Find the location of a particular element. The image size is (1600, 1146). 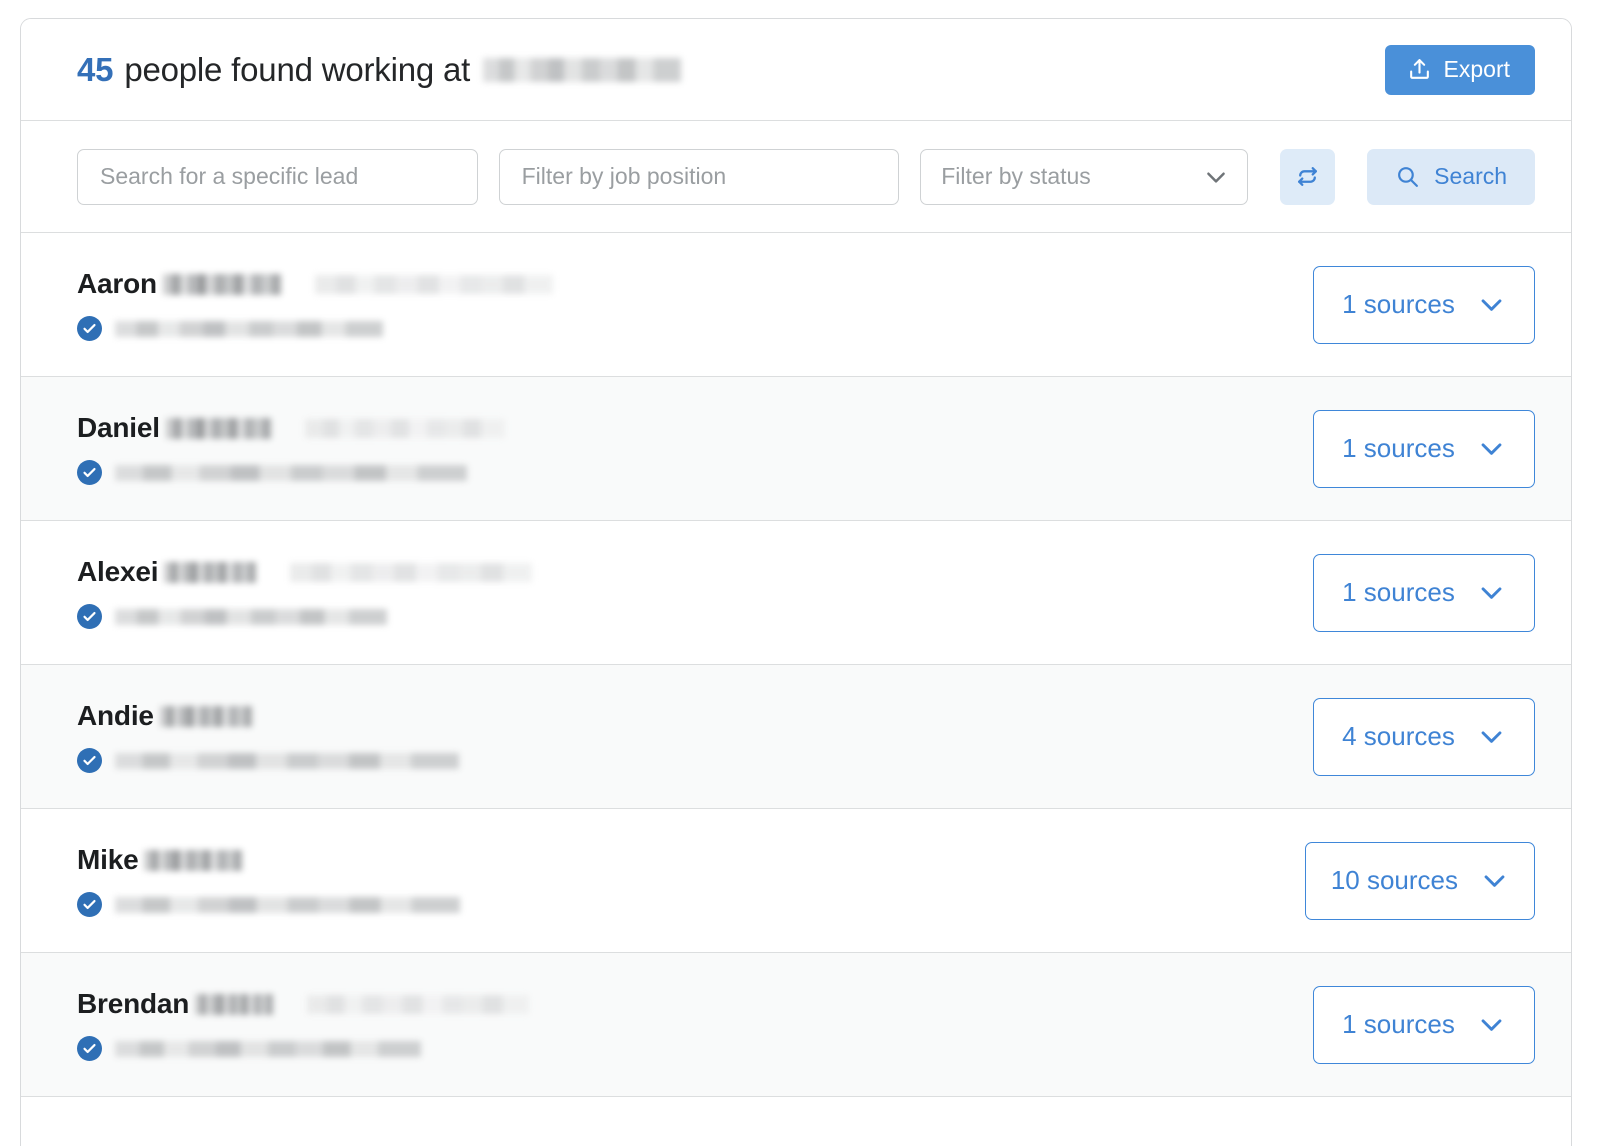

sources-toggle-button: 4 sources is located at coordinates (1424, 736).